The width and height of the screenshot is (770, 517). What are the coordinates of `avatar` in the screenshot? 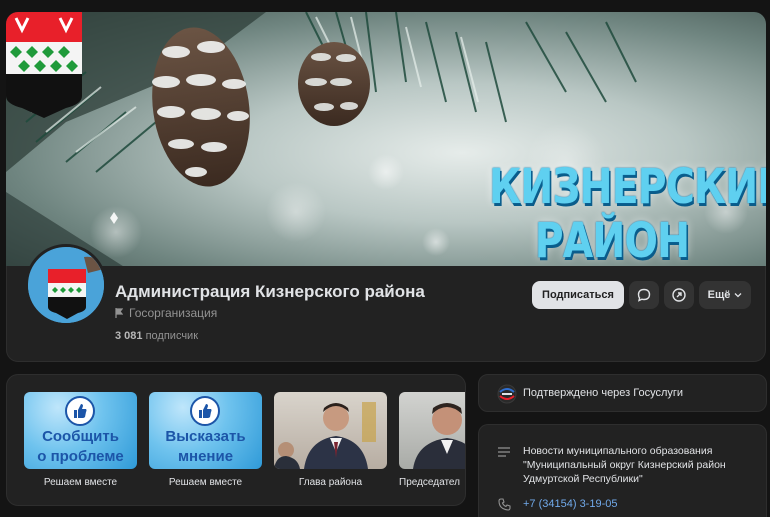 It's located at (66, 285).